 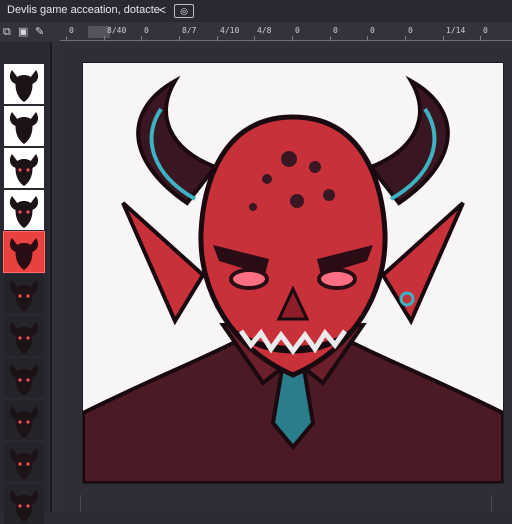 I want to click on ruler-label: 8/40, so click(x=117, y=30).